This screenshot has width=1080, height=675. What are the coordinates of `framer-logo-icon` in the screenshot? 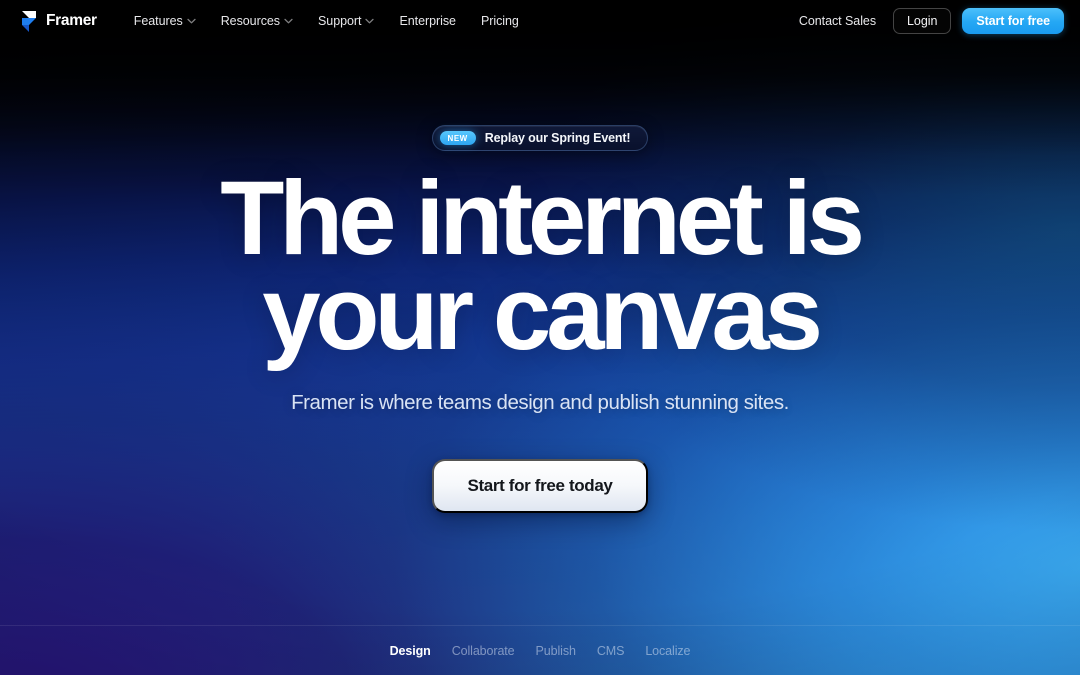 It's located at (29, 21).